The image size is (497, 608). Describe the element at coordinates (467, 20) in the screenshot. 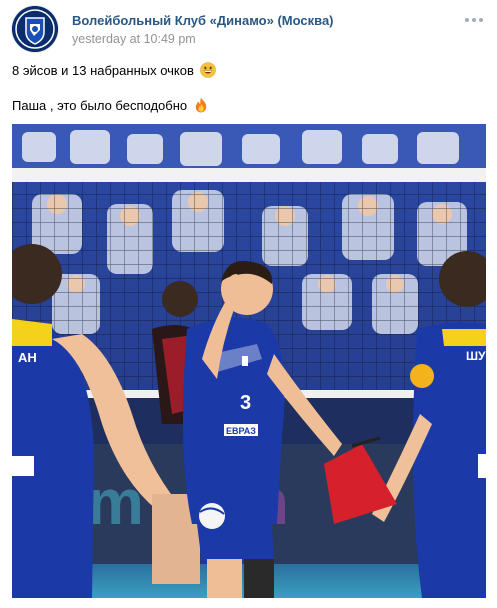

I see `ellipsis-icon` at that location.